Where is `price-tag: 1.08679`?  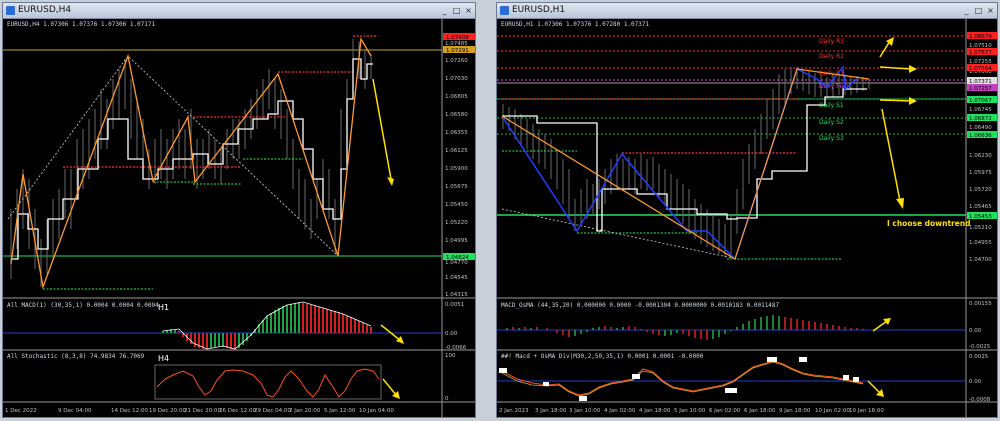 price-tag: 1.08679 is located at coordinates (982, 36).